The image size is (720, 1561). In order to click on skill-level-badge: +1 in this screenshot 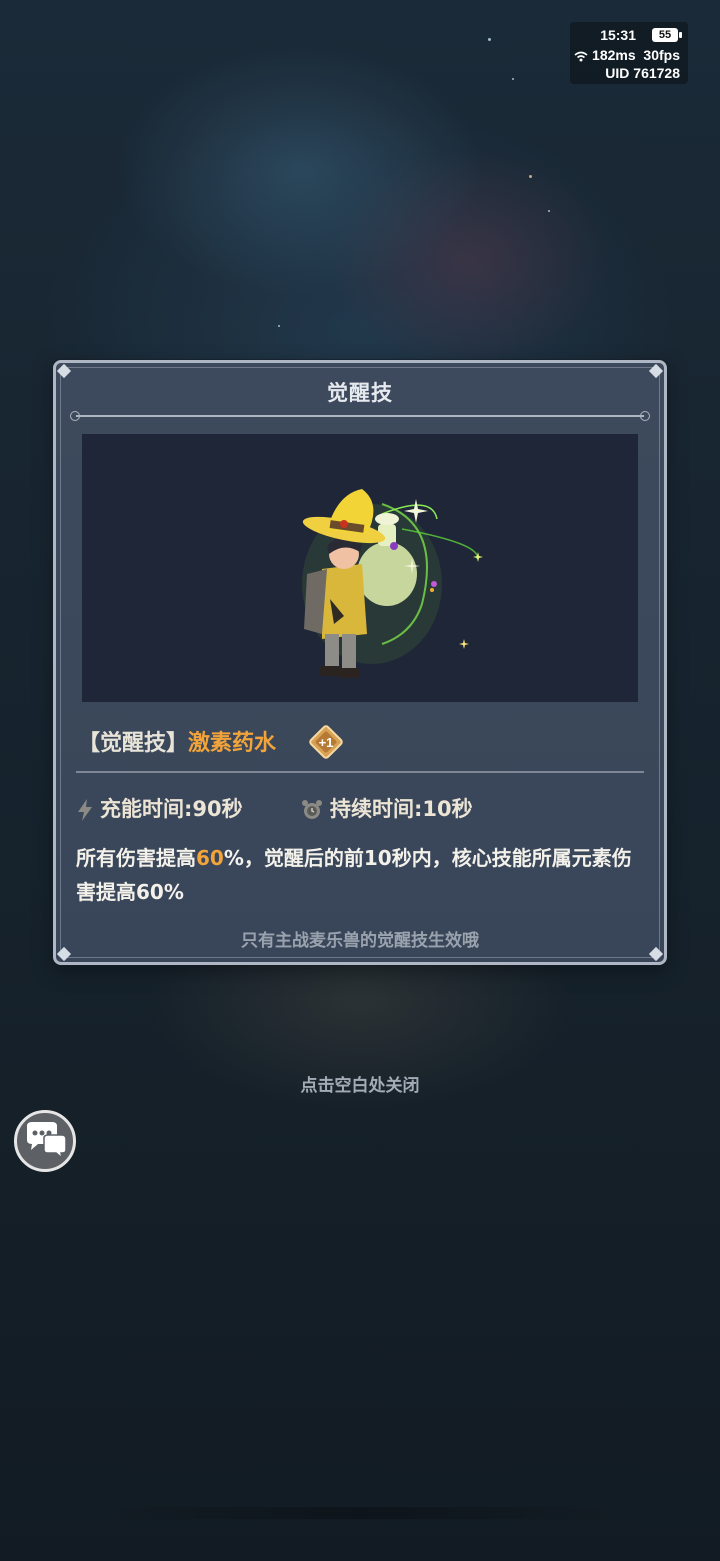, I will do `click(326, 742)`.